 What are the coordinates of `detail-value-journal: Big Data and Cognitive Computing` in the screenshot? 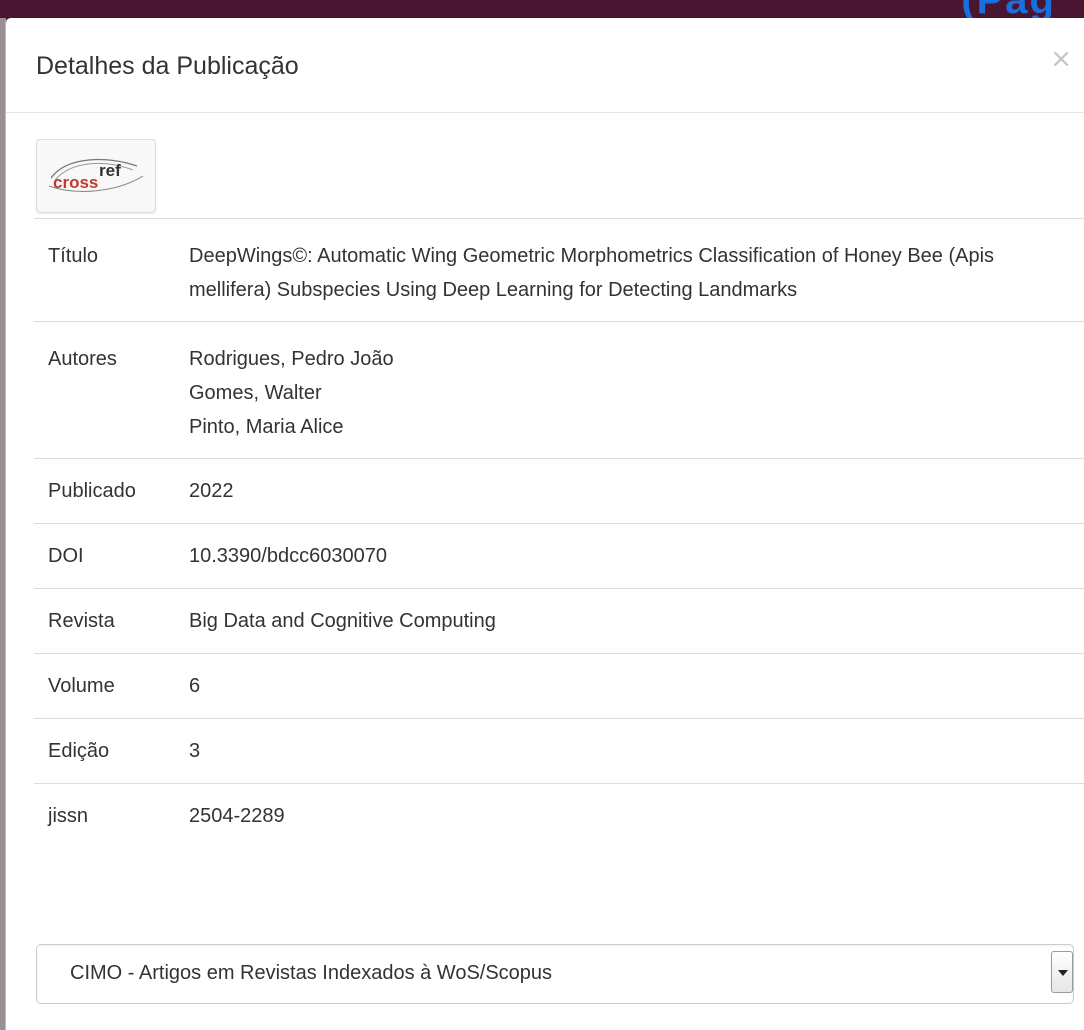 It's located at (636, 621).